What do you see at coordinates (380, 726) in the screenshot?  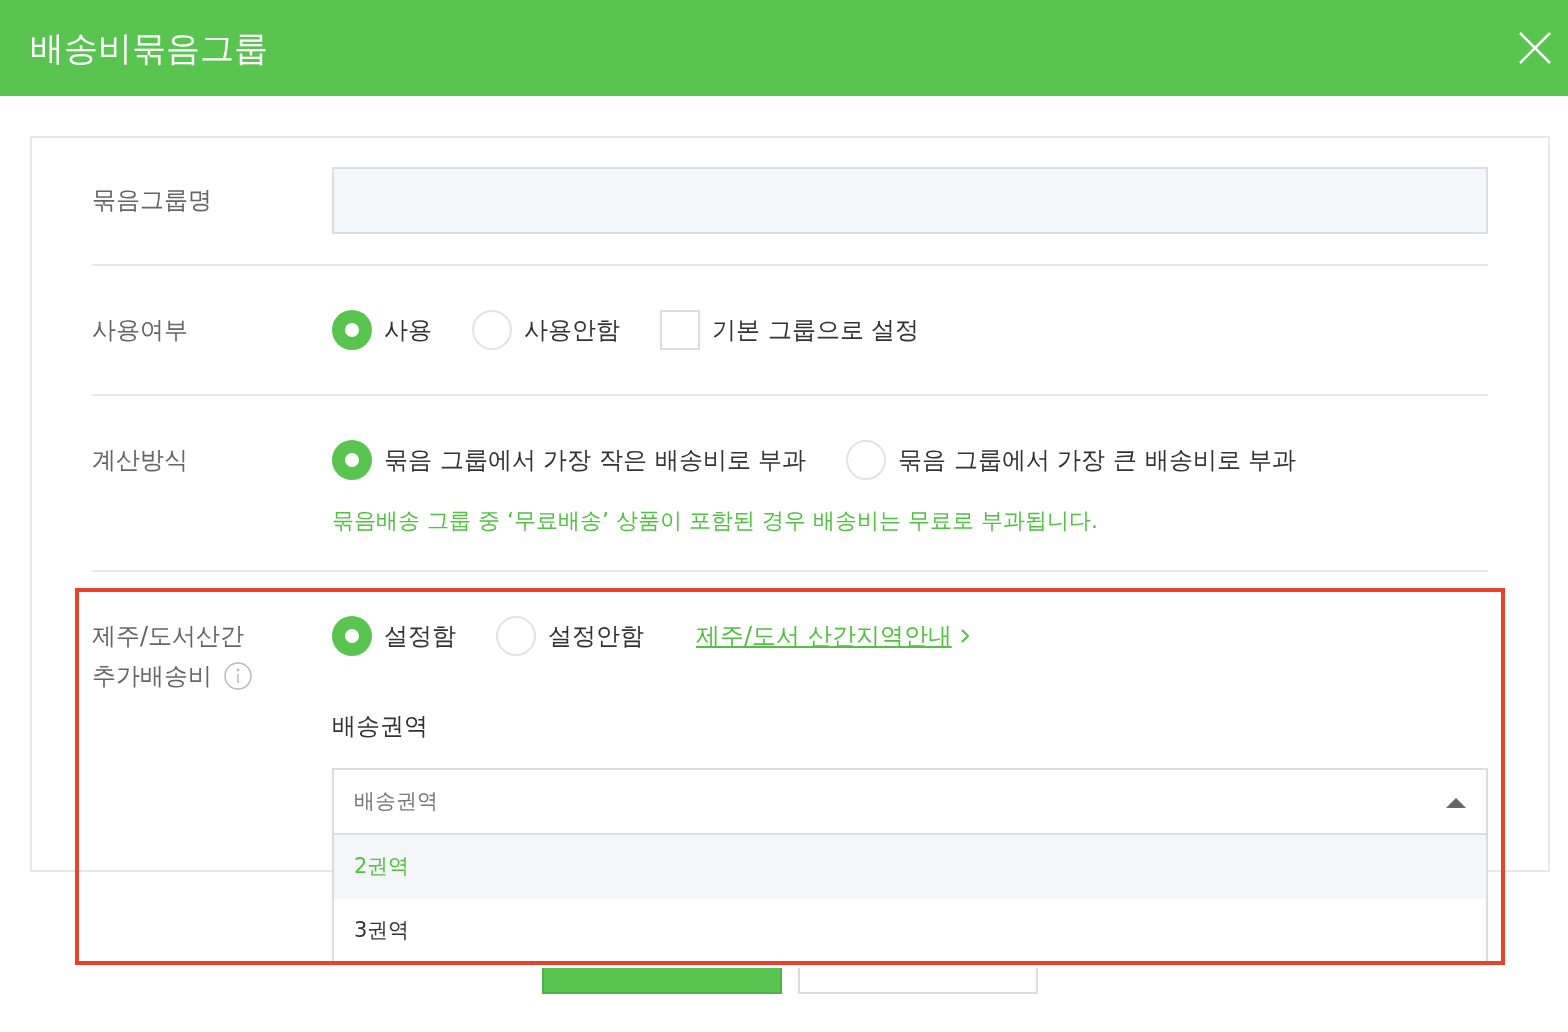 I see `zone-label: 배송권역` at bounding box center [380, 726].